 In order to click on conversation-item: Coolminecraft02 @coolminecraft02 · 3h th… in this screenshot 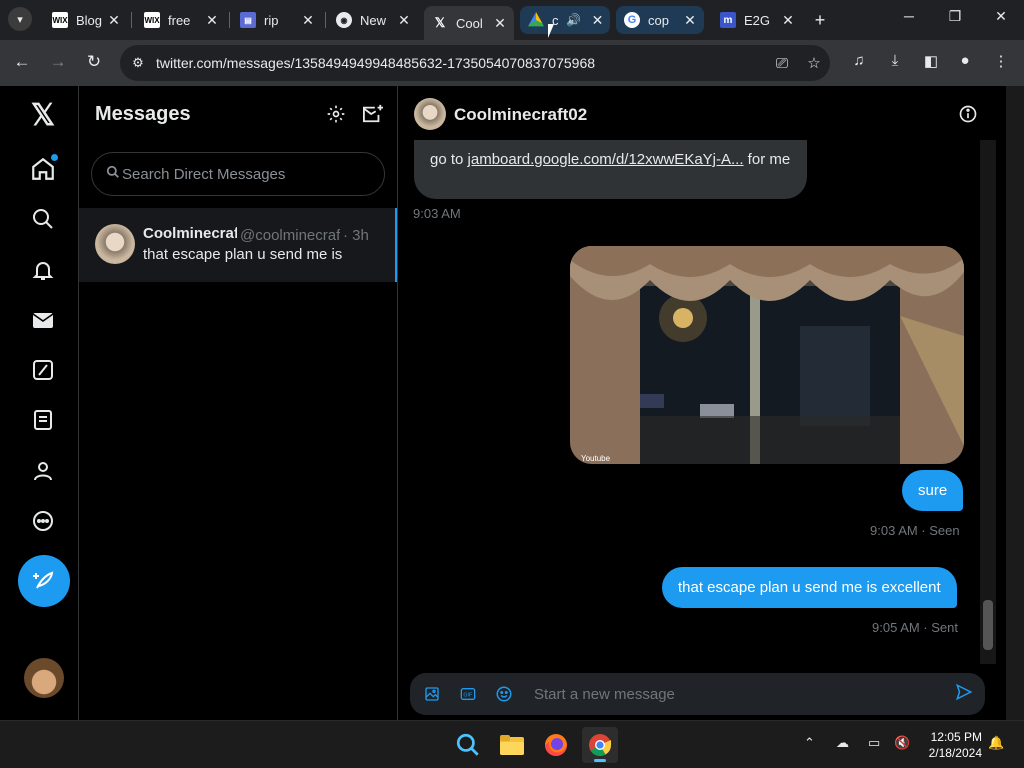, I will do `click(238, 245)`.